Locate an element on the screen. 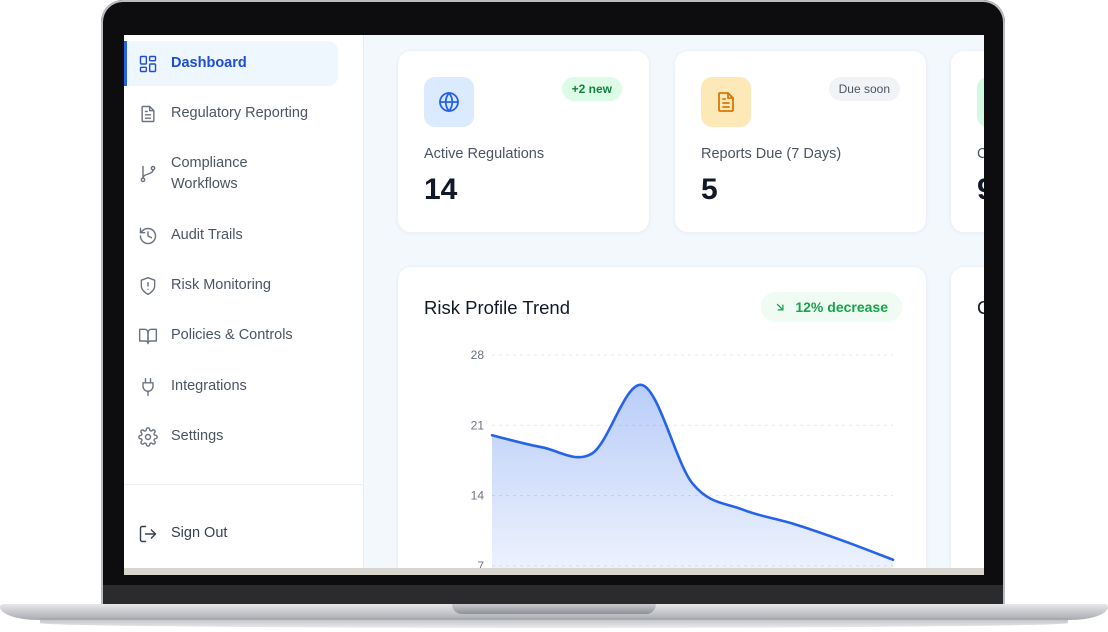 The height and width of the screenshot is (632, 1108). stat-label: Active Regulations is located at coordinates (484, 154).